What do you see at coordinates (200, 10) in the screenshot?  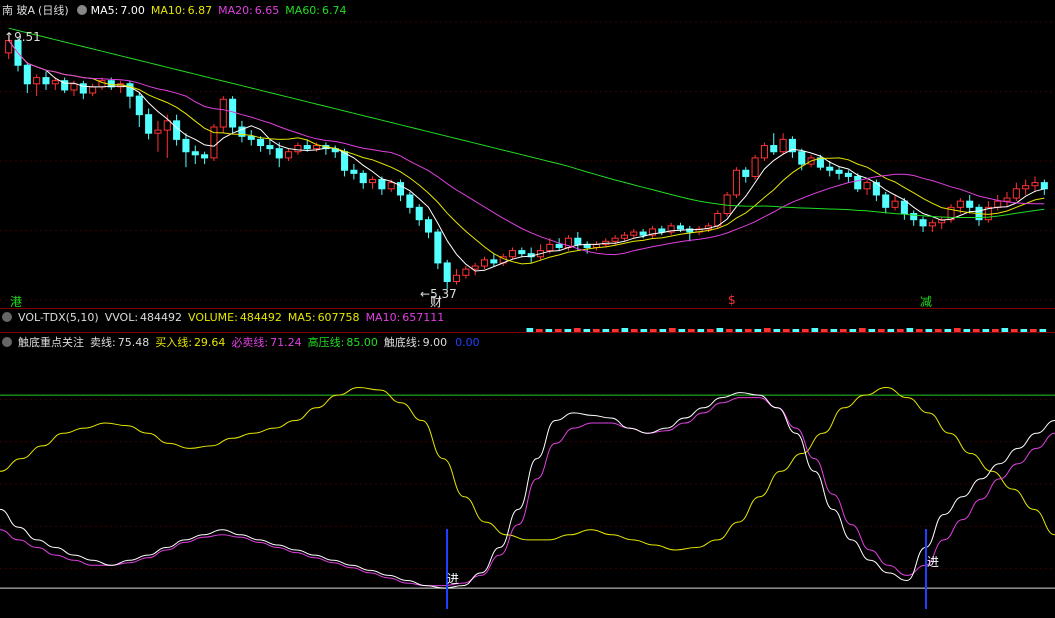 I see `ma-legend-value: 6.87` at bounding box center [200, 10].